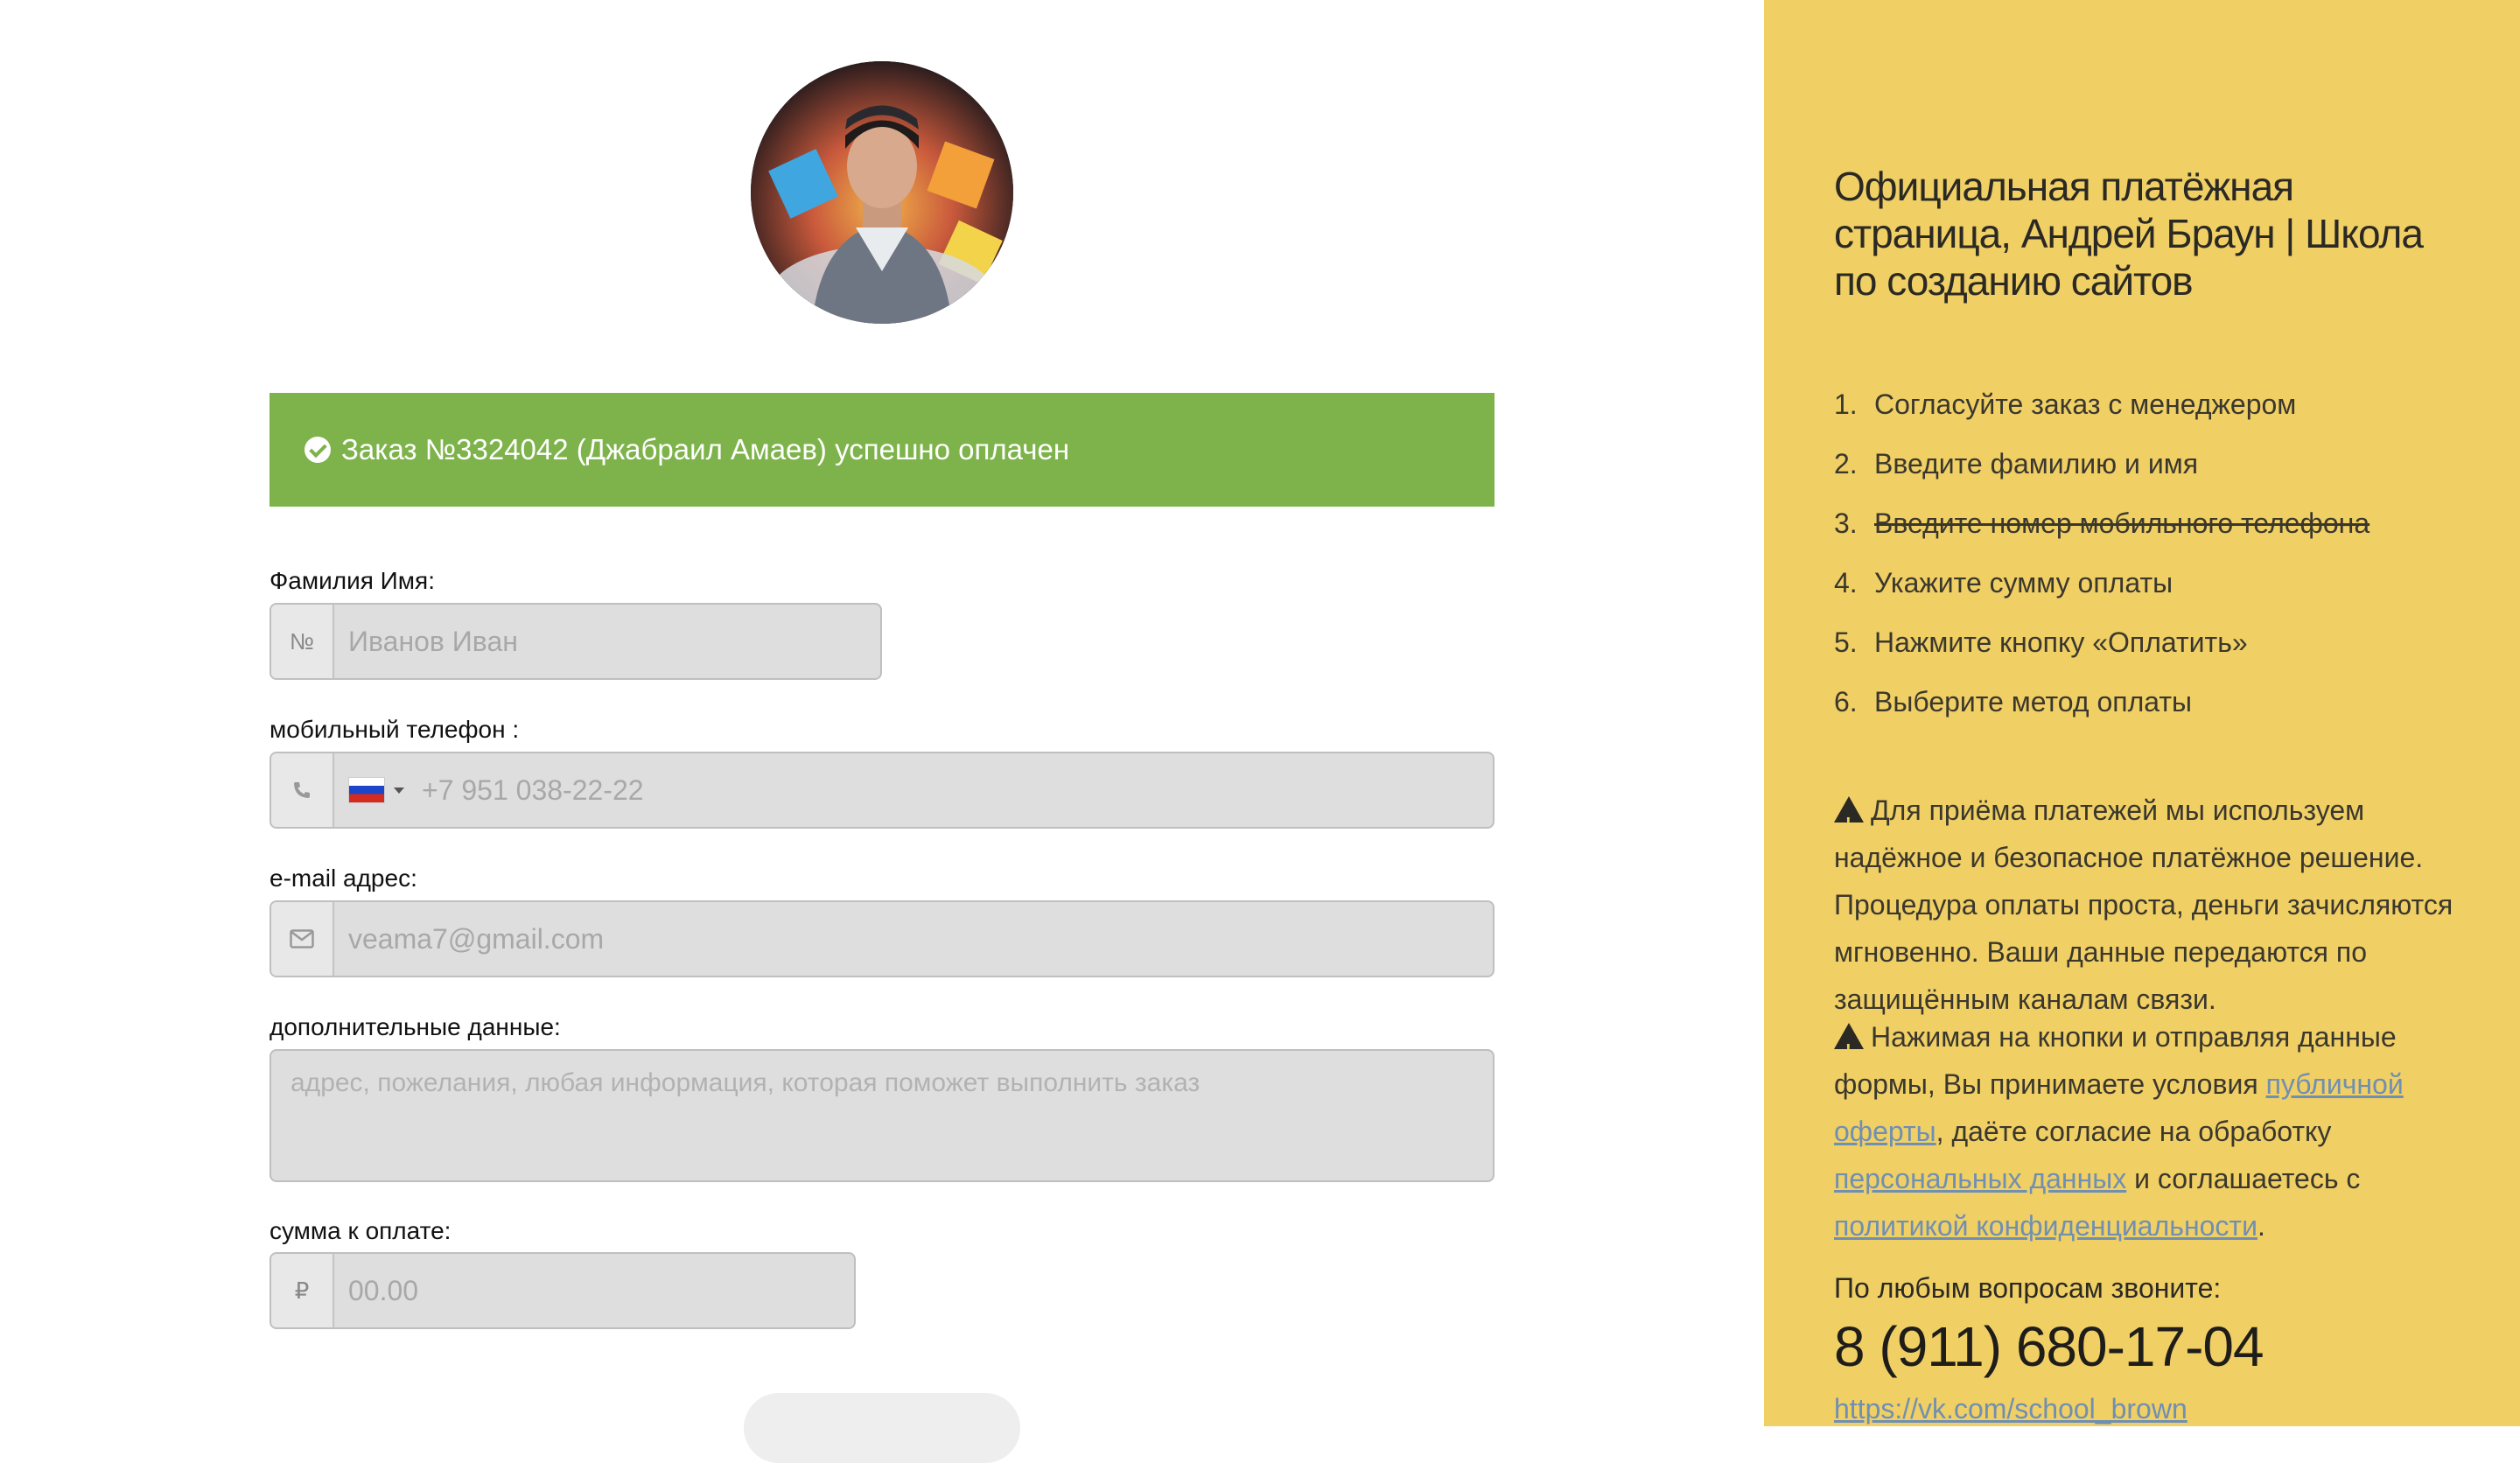 This screenshot has width=2520, height=1463. I want to click on check-circle-icon, so click(317, 450).